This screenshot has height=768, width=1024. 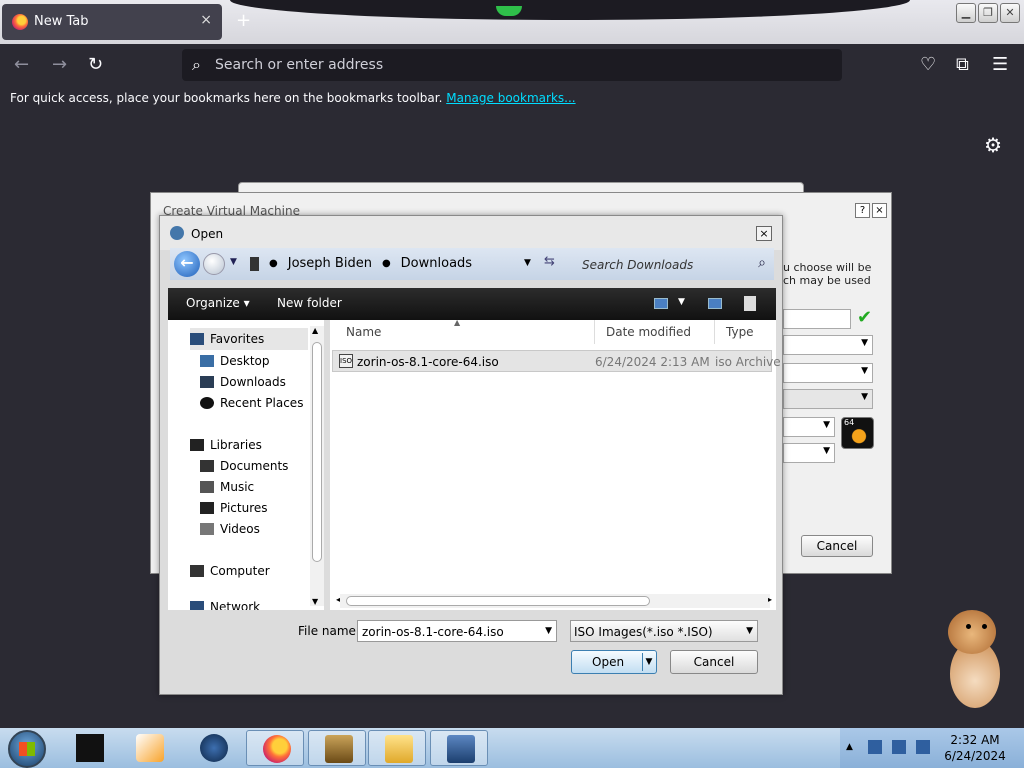 What do you see at coordinates (498, 601) in the screenshot?
I see `h-scroll-thumb` at bounding box center [498, 601].